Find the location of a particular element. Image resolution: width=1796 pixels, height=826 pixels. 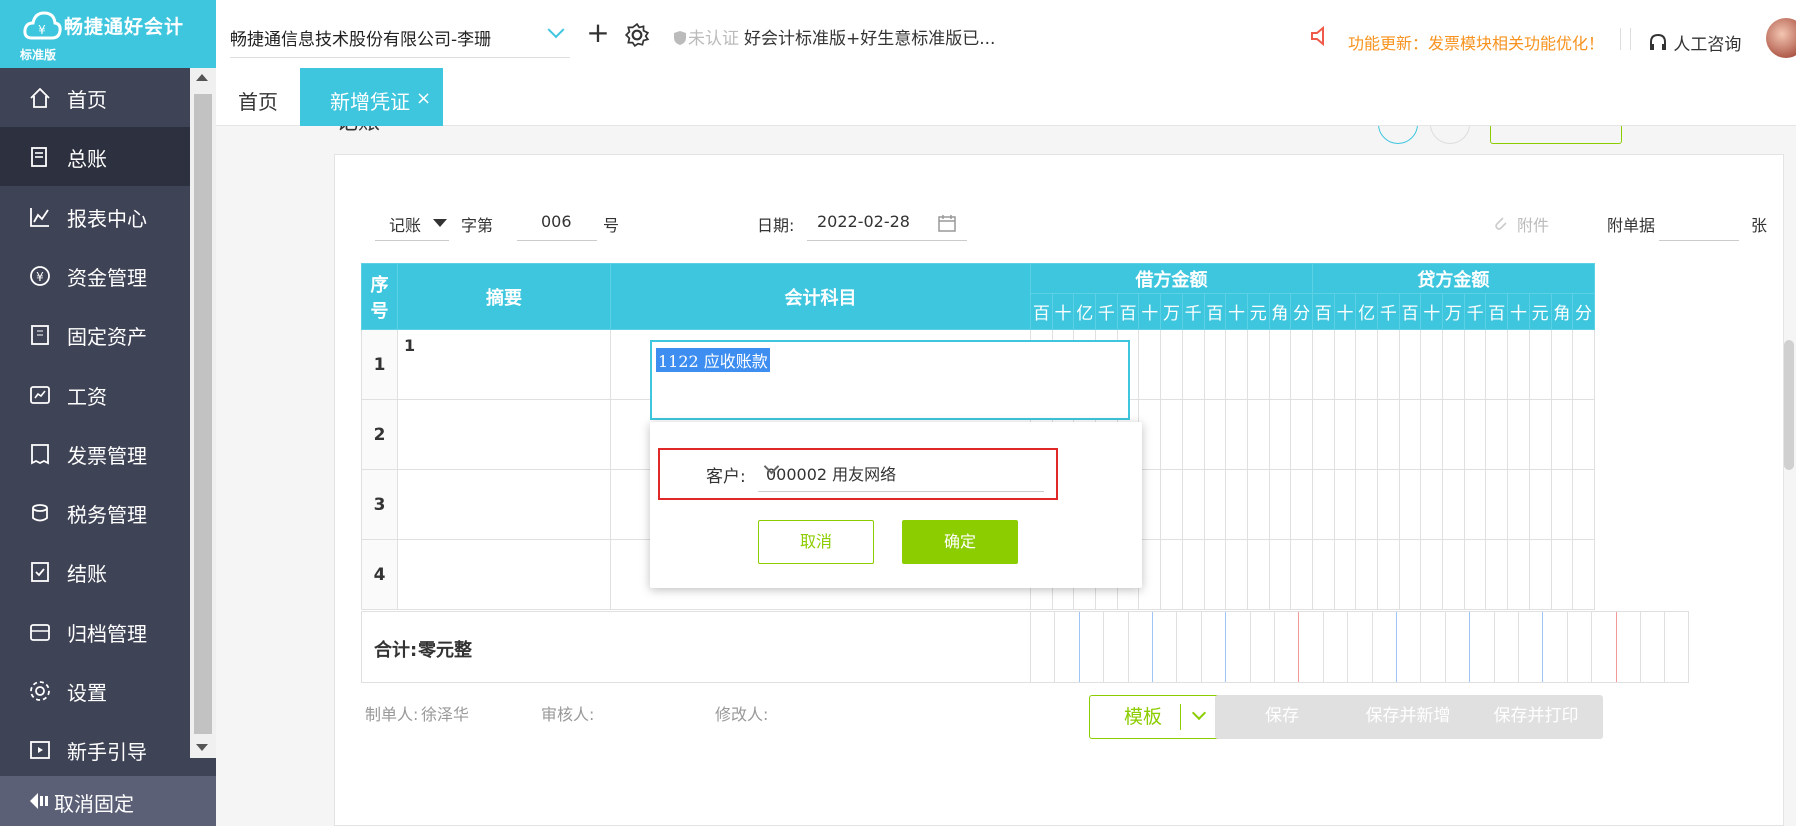

avatar is located at coordinates (1781, 38).